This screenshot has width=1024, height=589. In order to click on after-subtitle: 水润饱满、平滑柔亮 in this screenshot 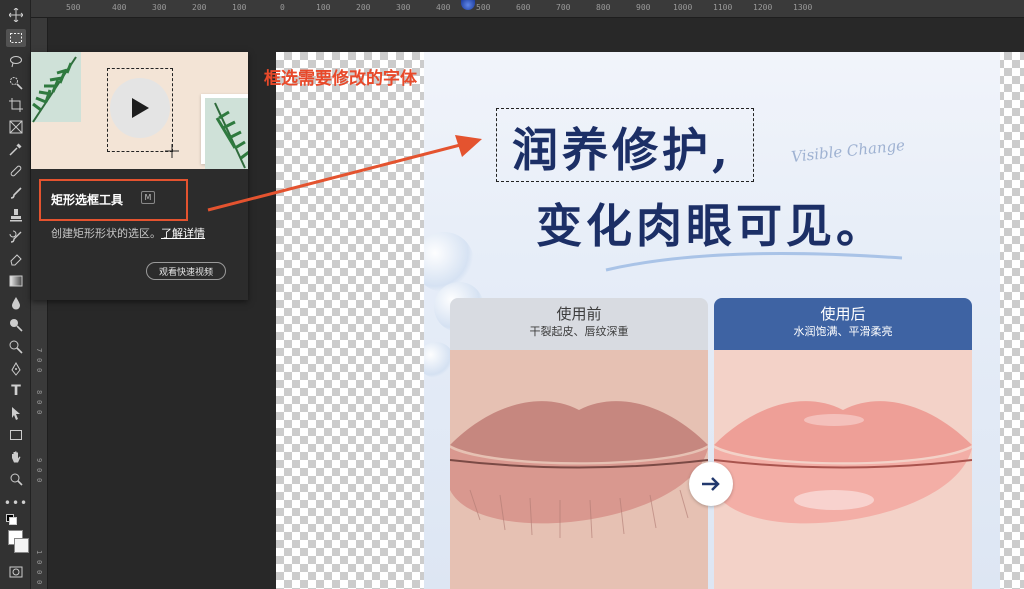, I will do `click(843, 331)`.